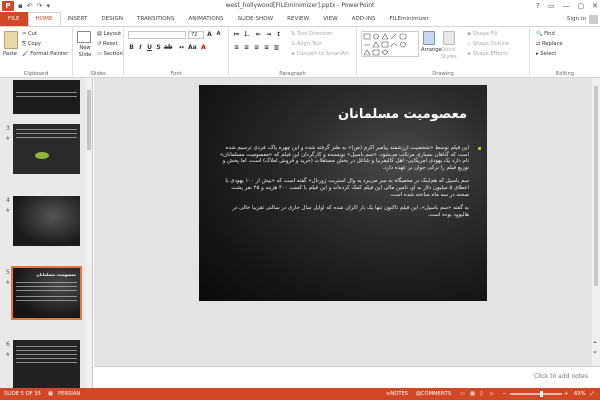  I want to click on reading-view-icon: ▯, so click(481, 394).